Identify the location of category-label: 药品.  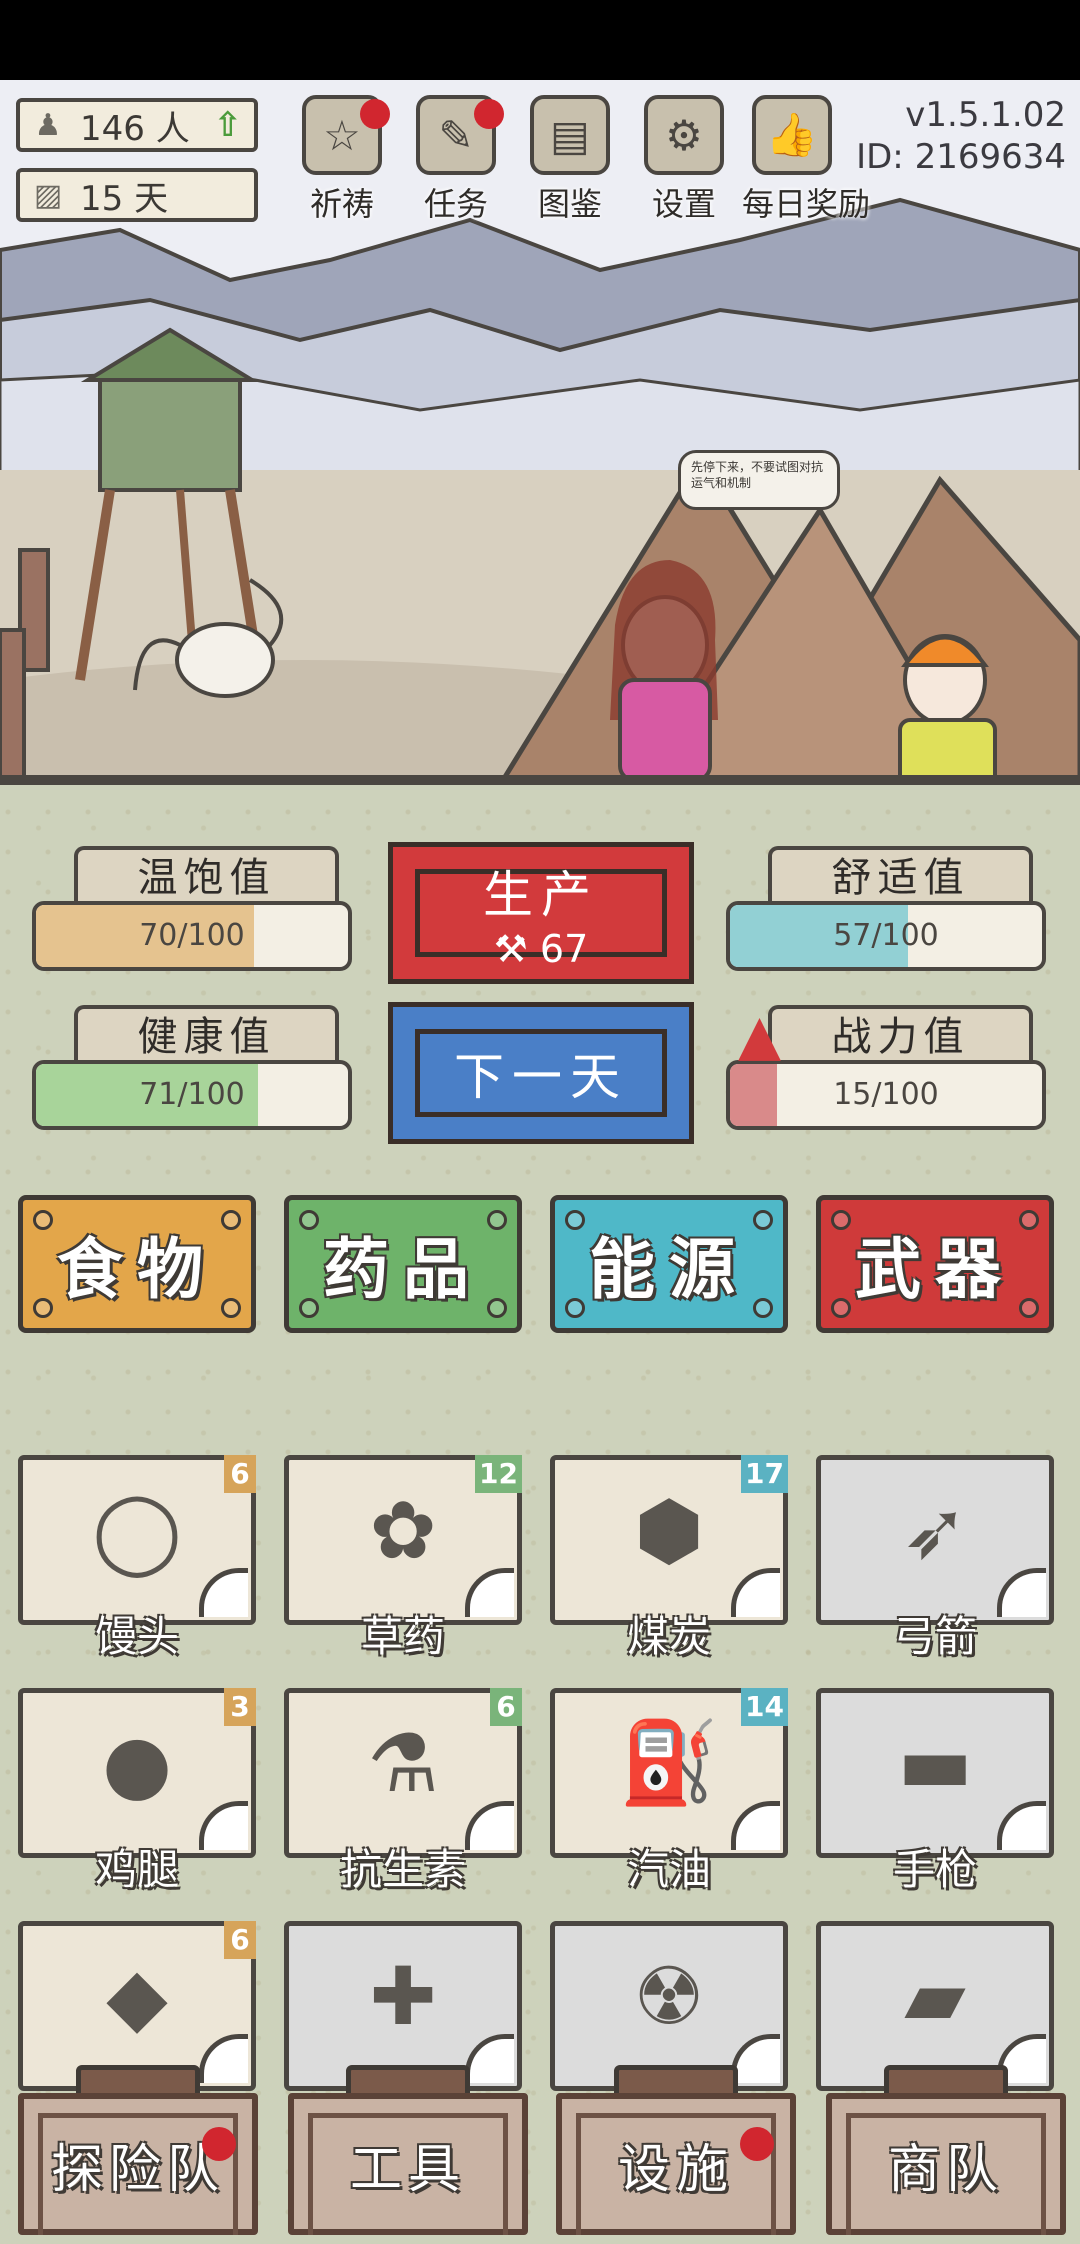
(403, 1269).